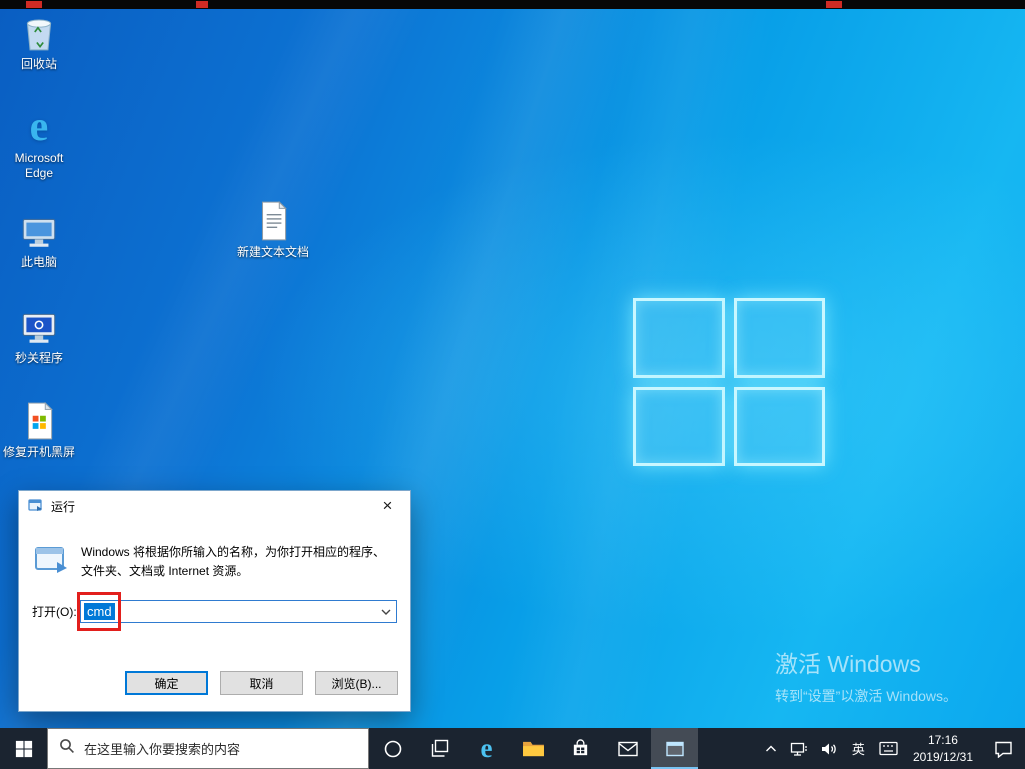 The image size is (1025, 769). I want to click on desktop-icon-label: 回收站, so click(38, 64).